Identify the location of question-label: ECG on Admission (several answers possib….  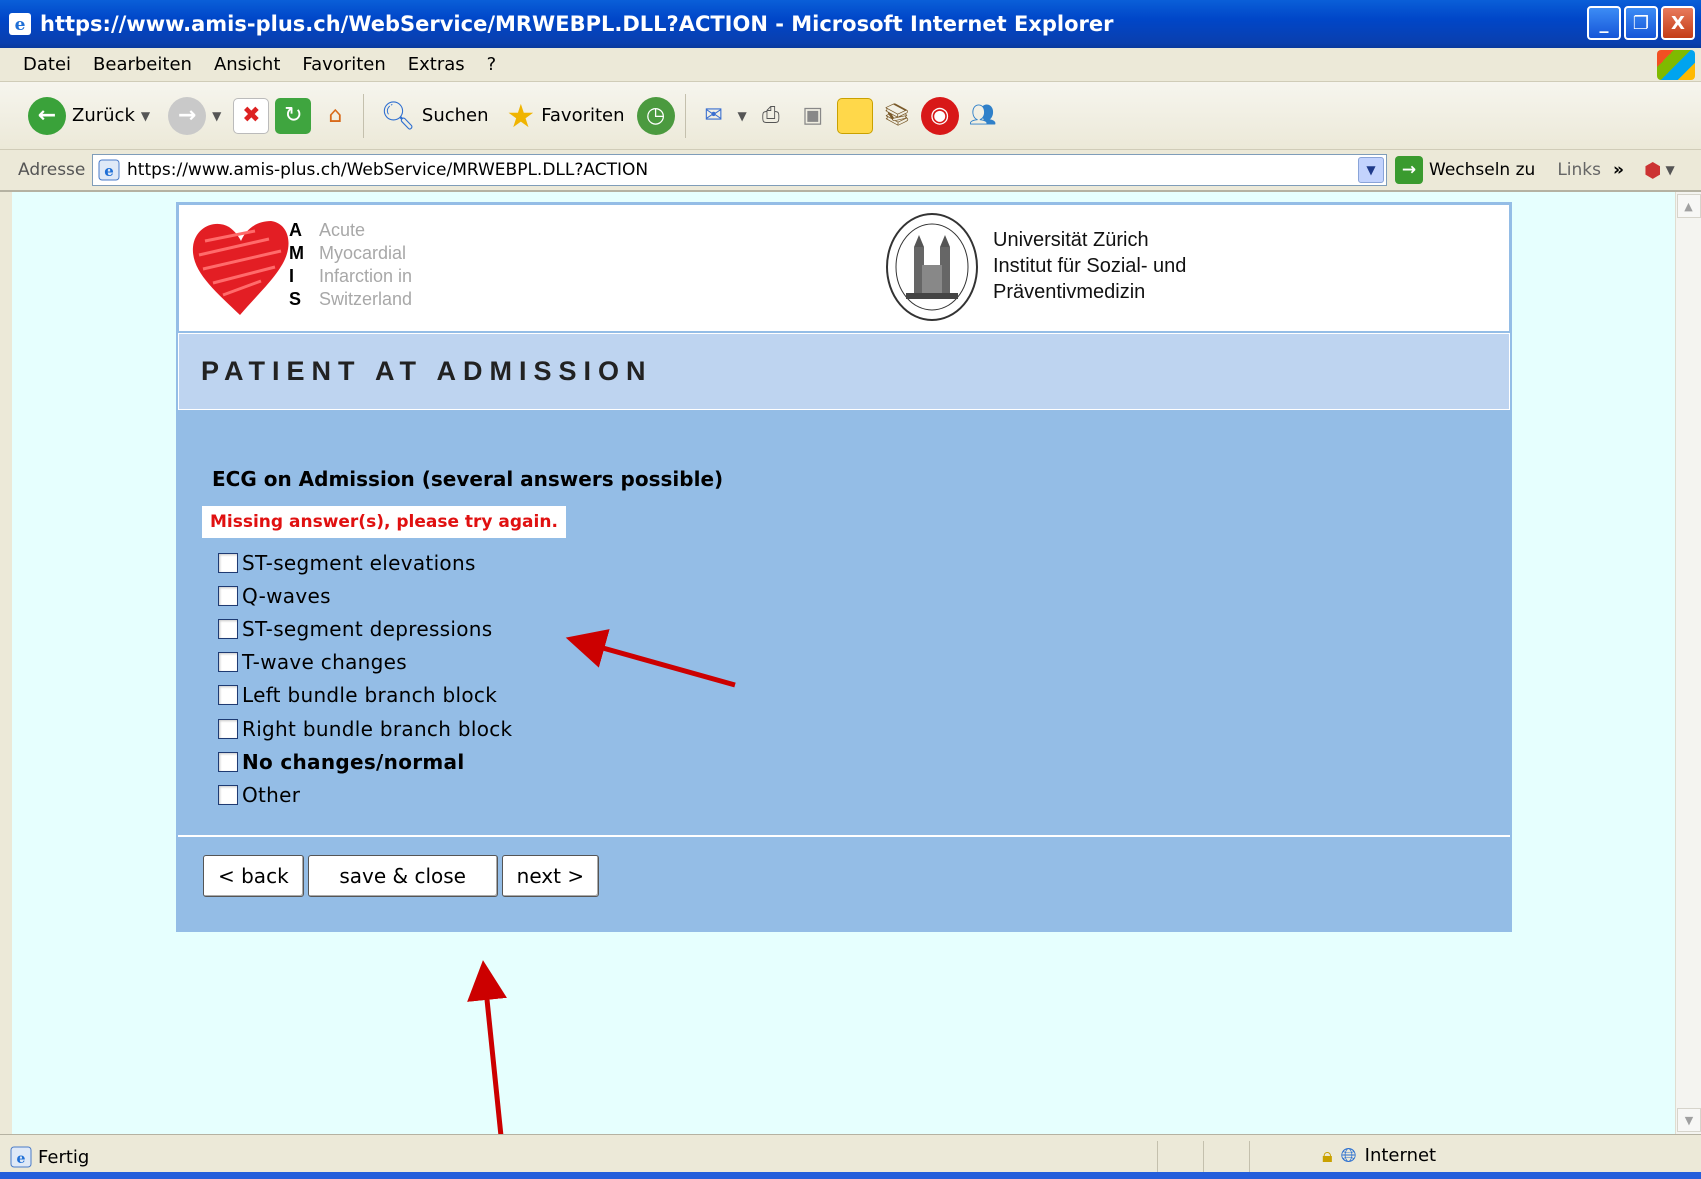
(468, 479).